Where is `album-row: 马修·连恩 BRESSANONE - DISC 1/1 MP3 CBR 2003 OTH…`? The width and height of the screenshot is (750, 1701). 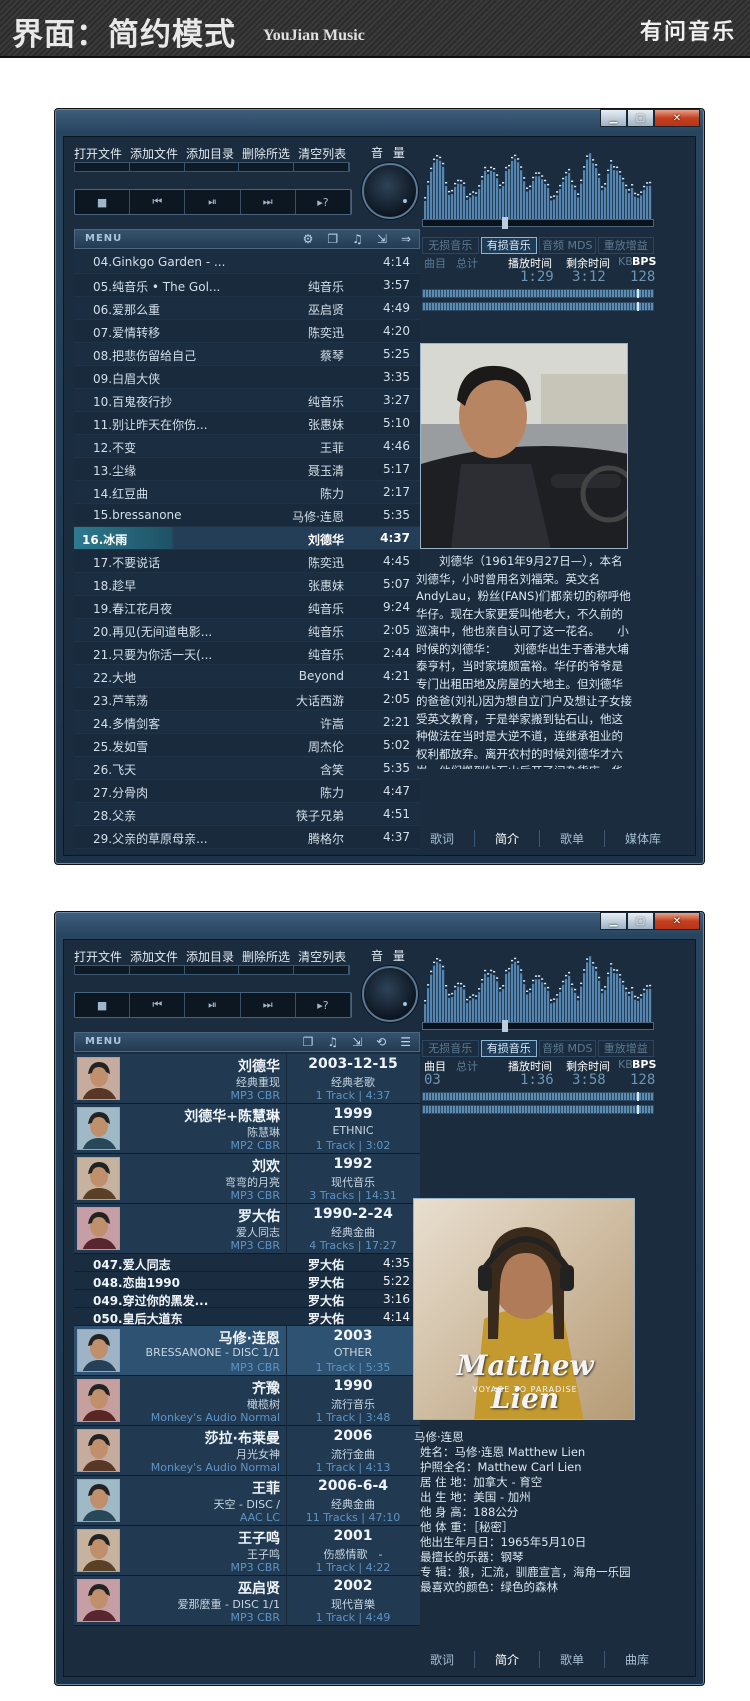
album-row: 马修·连恩 BRESSANONE - DISC 1/1 MP3 CBR 2003 OTH… is located at coordinates (247, 1351).